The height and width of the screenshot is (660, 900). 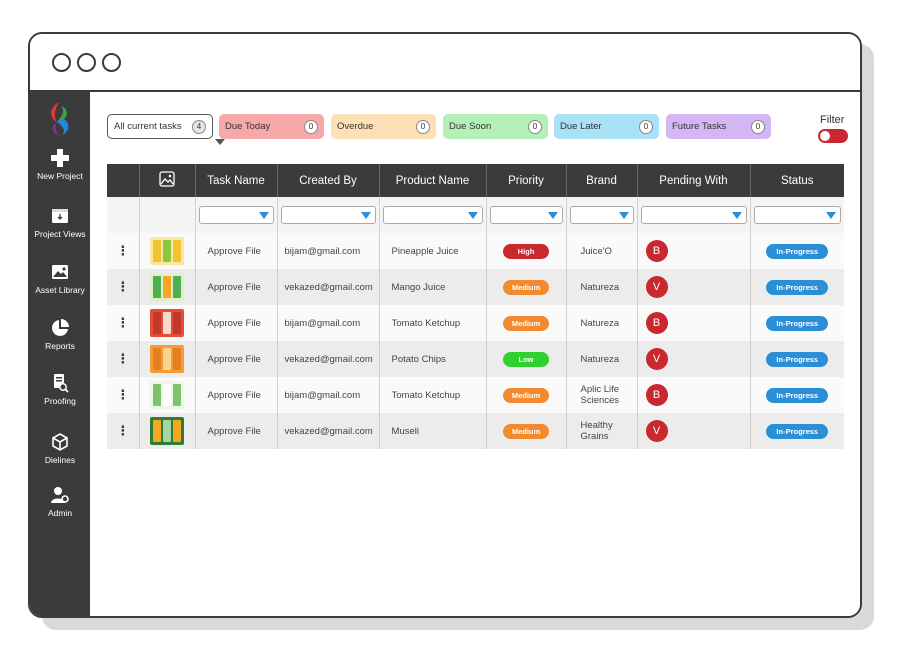 What do you see at coordinates (526, 251) in the screenshot?
I see `priority-badge: High` at bounding box center [526, 251].